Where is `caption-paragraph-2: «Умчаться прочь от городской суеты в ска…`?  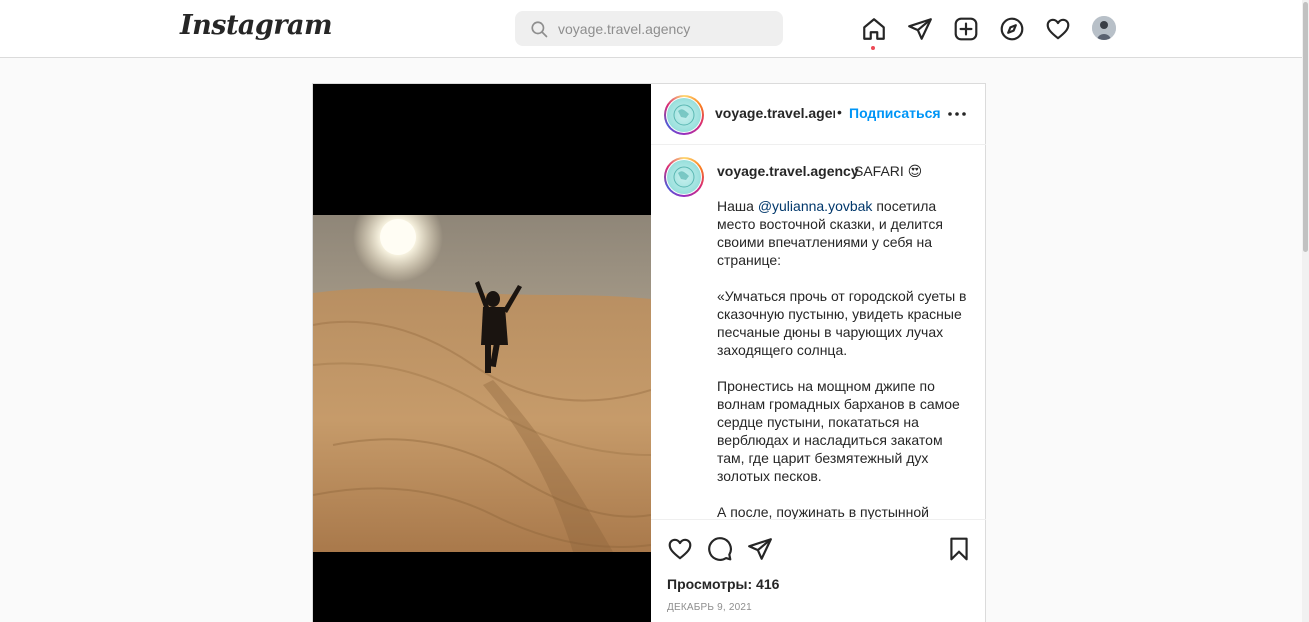
caption-paragraph-2: «Умчаться прочь от городской суеты в ска… is located at coordinates (842, 323).